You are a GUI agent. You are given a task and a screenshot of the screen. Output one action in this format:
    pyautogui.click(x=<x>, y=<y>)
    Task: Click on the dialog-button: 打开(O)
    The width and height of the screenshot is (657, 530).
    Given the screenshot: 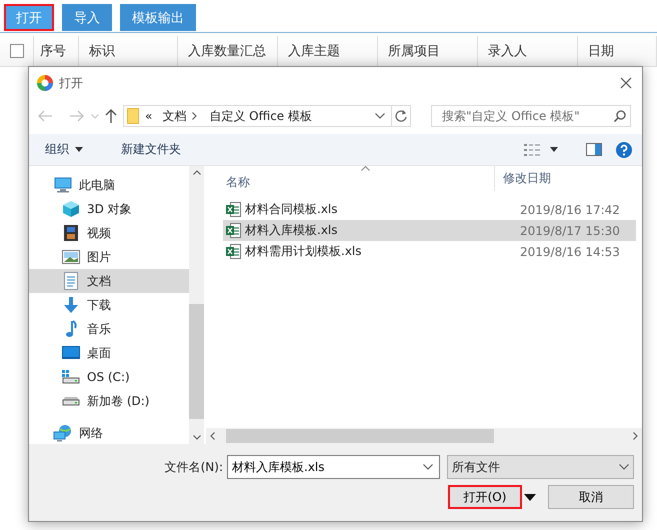 What is the action you would take?
    pyautogui.click(x=485, y=497)
    